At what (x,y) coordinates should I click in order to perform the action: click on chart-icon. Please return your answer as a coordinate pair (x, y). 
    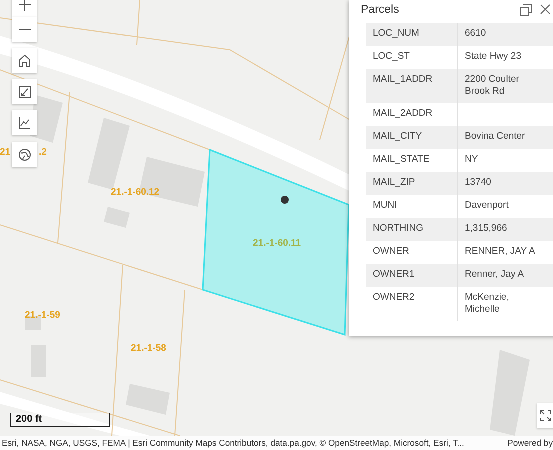
    Looking at the image, I should click on (25, 123).